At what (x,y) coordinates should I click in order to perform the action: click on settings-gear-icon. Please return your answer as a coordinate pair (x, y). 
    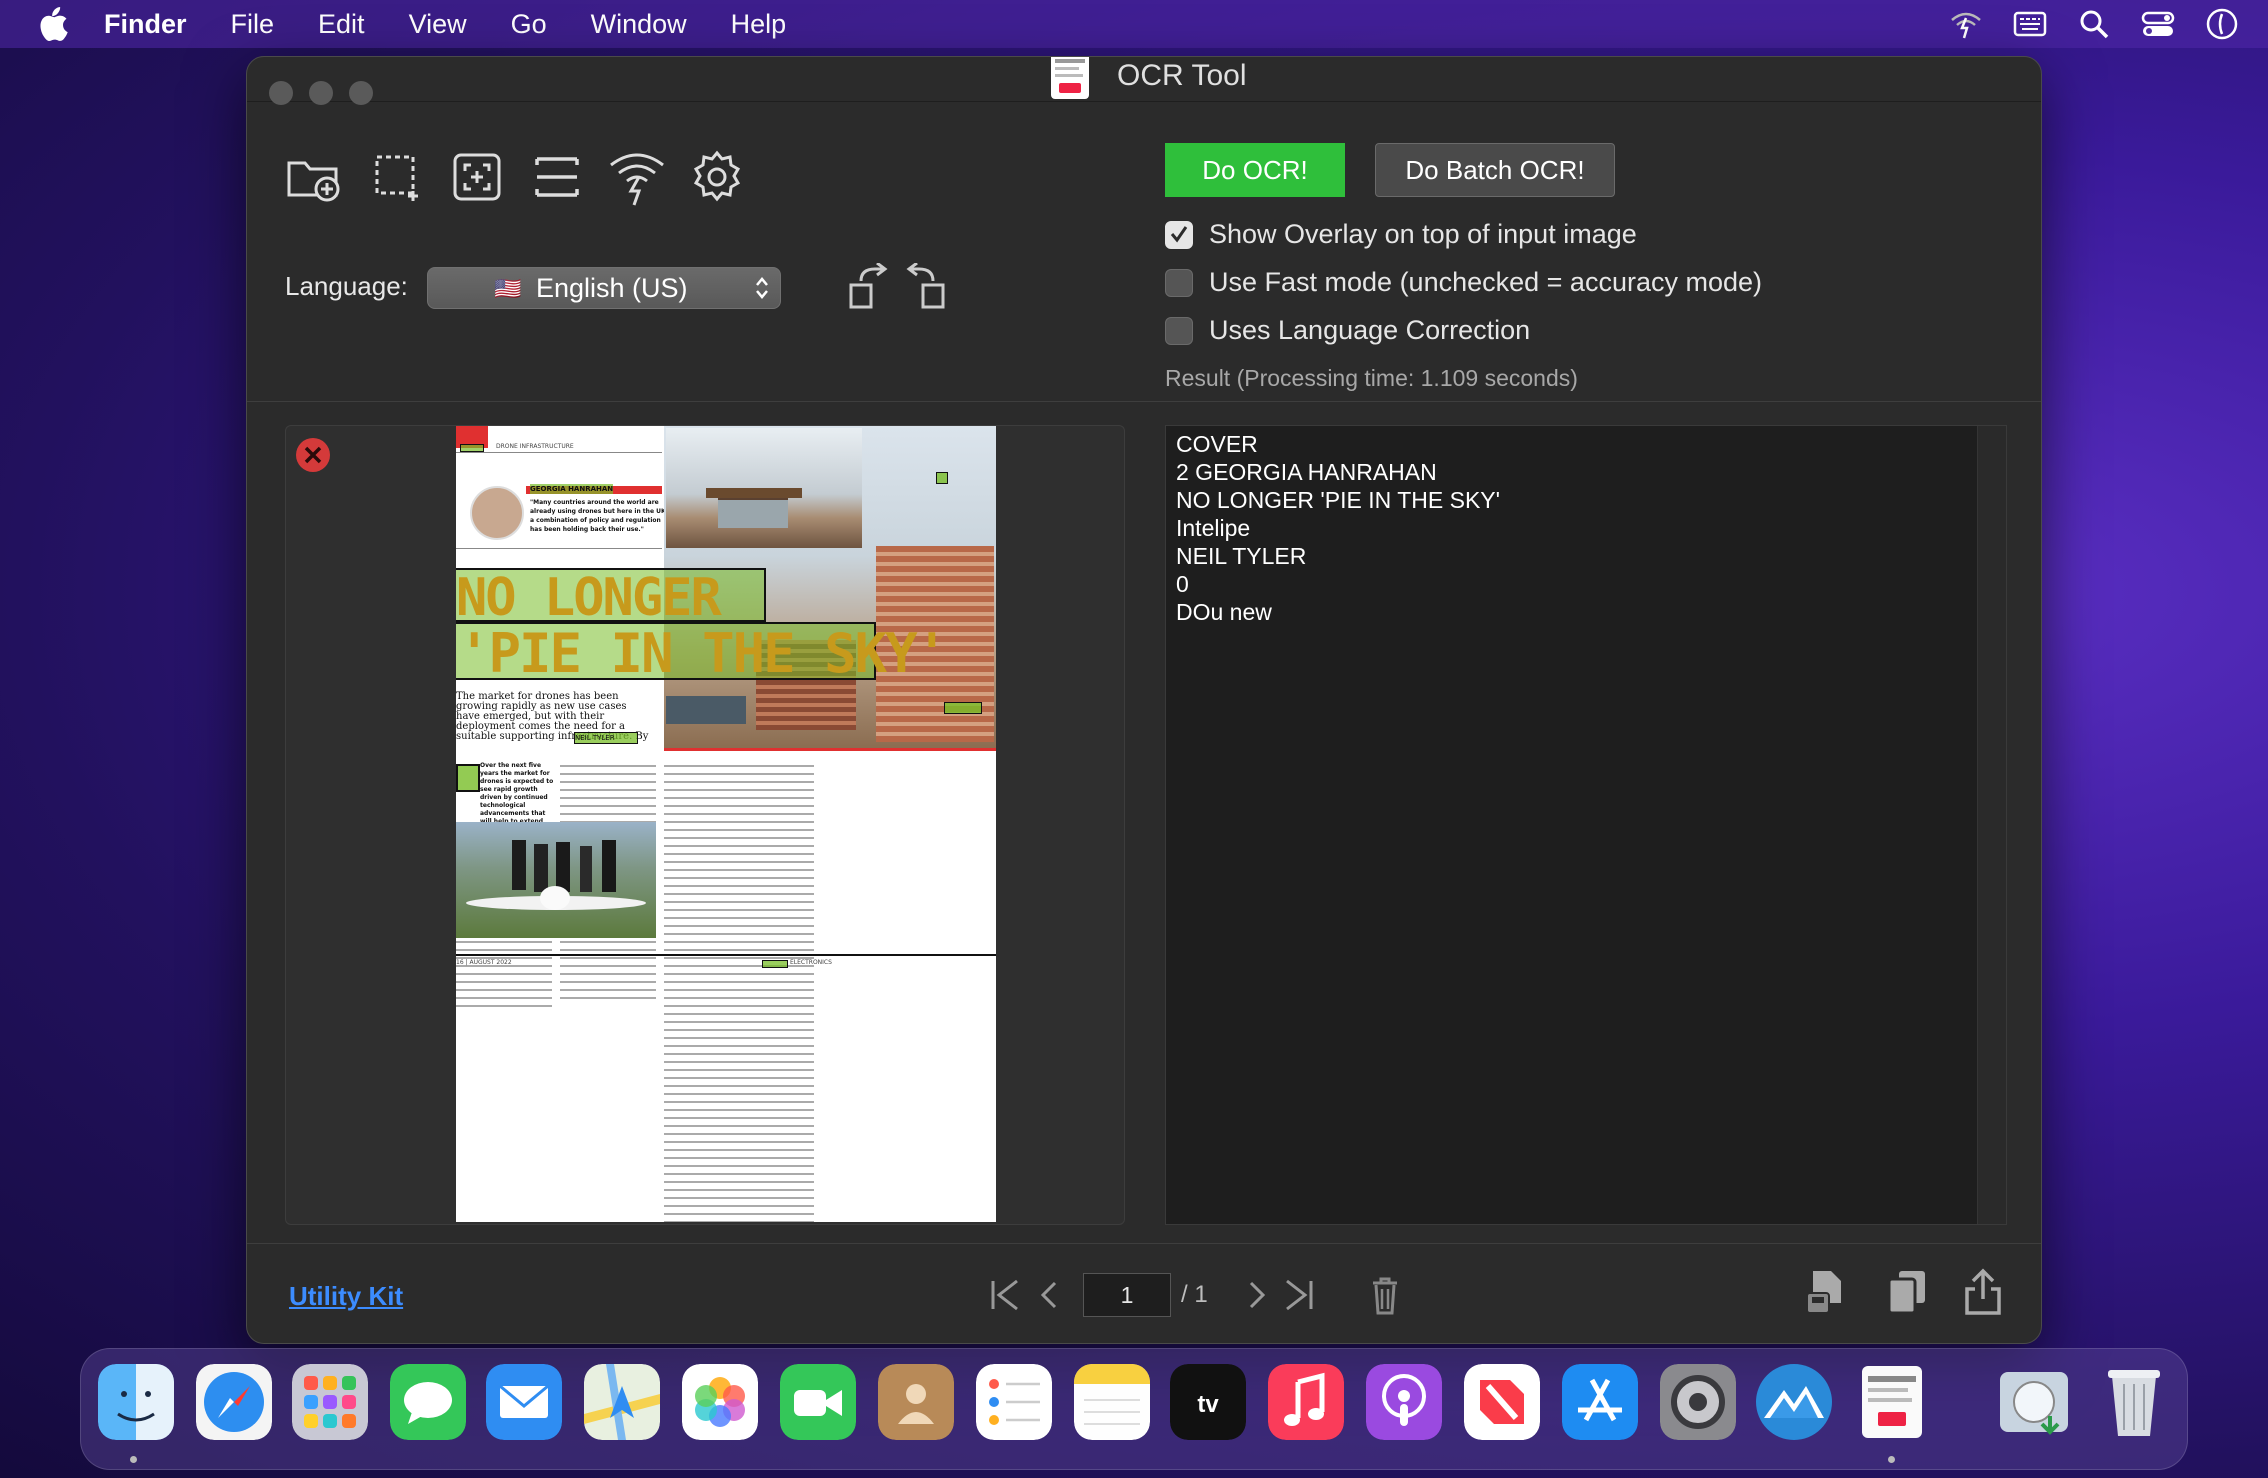
    Looking at the image, I should click on (717, 177).